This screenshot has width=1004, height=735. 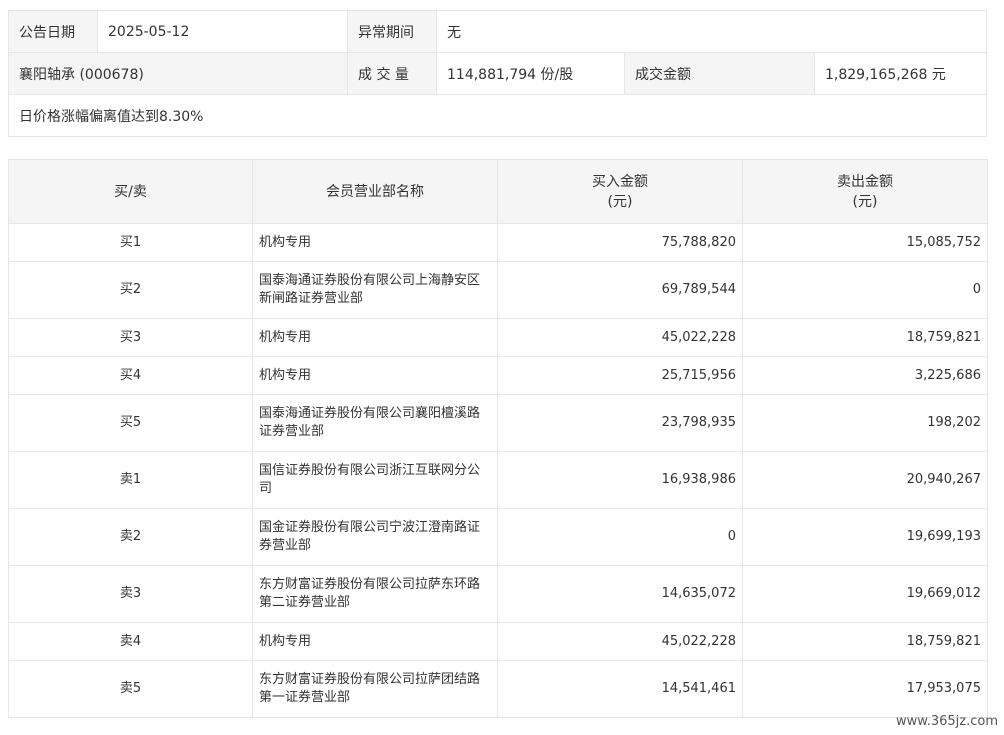 What do you see at coordinates (375, 290) in the screenshot?
I see `cell-branch-name: 国泰海通证券股份有限公司上海静安区新闸路证券营业部` at bounding box center [375, 290].